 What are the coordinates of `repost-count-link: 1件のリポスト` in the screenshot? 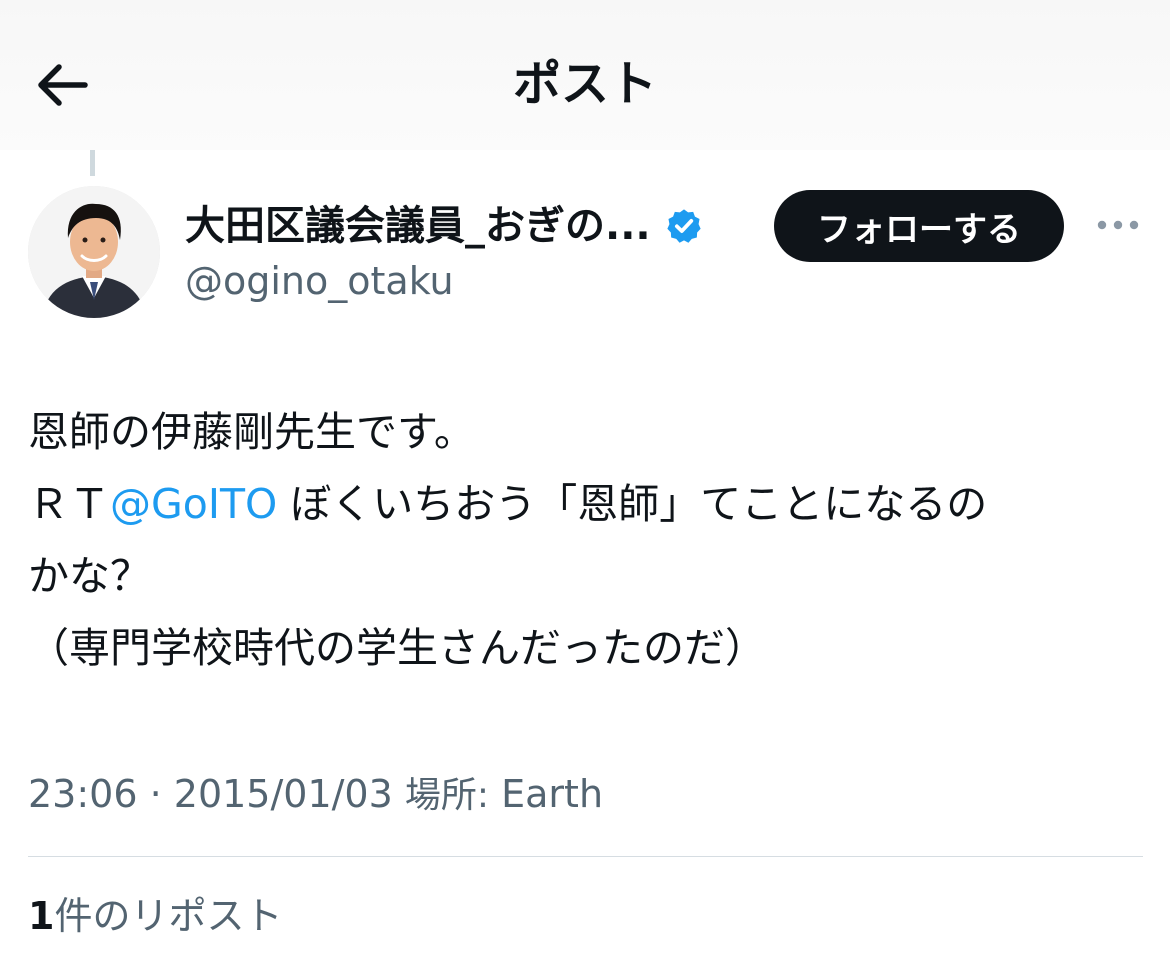 It's located at (155, 916).